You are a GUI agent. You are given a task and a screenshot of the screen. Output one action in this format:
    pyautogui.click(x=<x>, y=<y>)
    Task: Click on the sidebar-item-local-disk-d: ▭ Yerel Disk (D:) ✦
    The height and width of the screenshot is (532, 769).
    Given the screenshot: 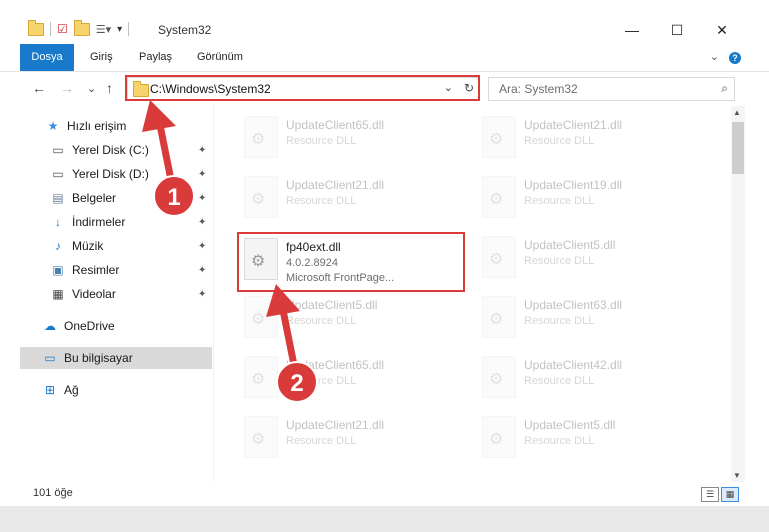 What is the action you would take?
    pyautogui.click(x=106, y=174)
    